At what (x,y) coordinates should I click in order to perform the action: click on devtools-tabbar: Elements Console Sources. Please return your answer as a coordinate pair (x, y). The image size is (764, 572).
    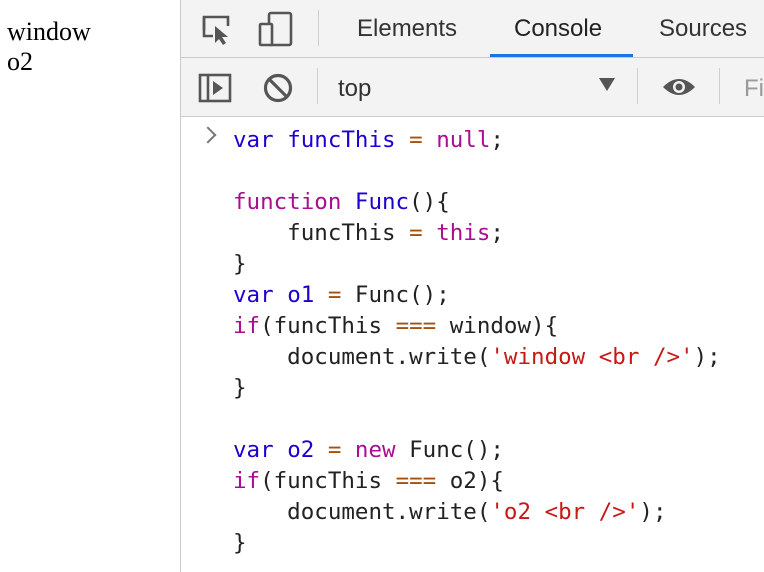
    Looking at the image, I should click on (472, 29).